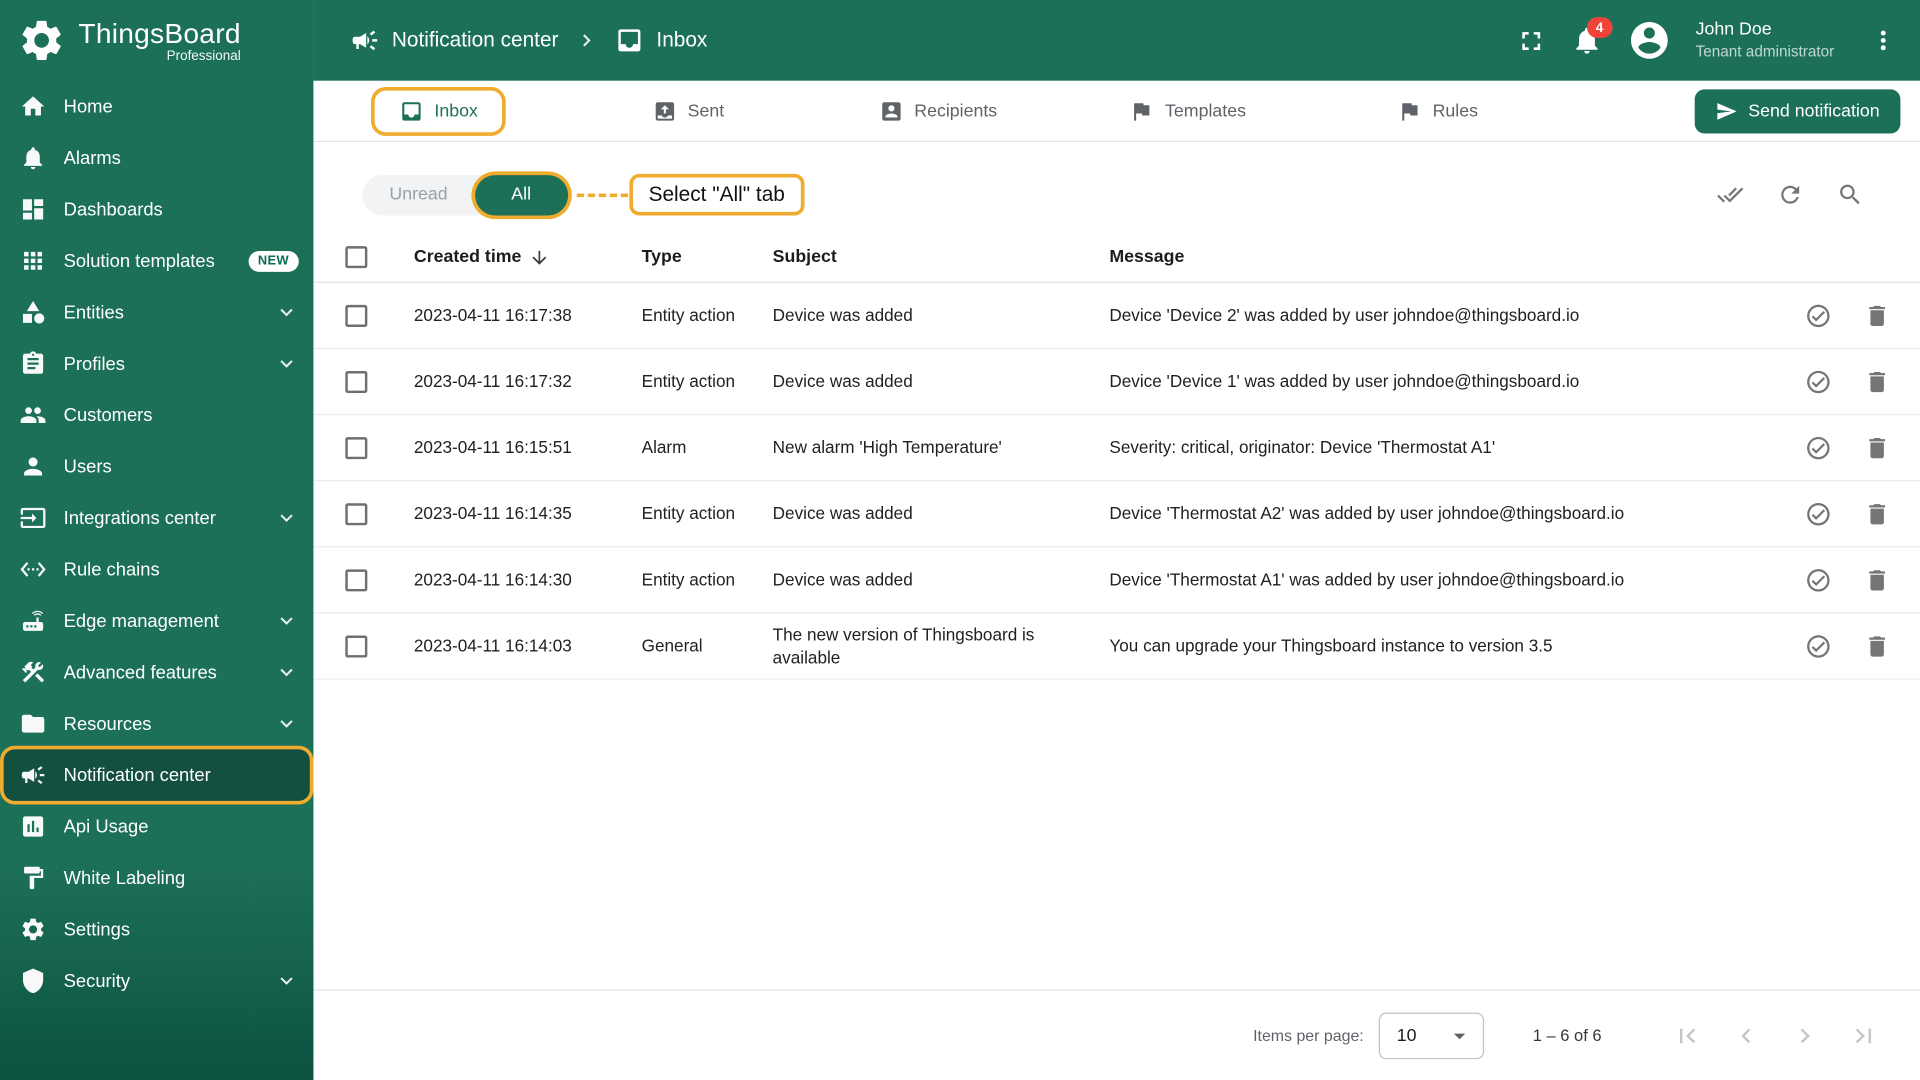 Image resolution: width=1920 pixels, height=1080 pixels. Describe the element at coordinates (539, 257) in the screenshot. I see `sort-desc-icon` at that location.